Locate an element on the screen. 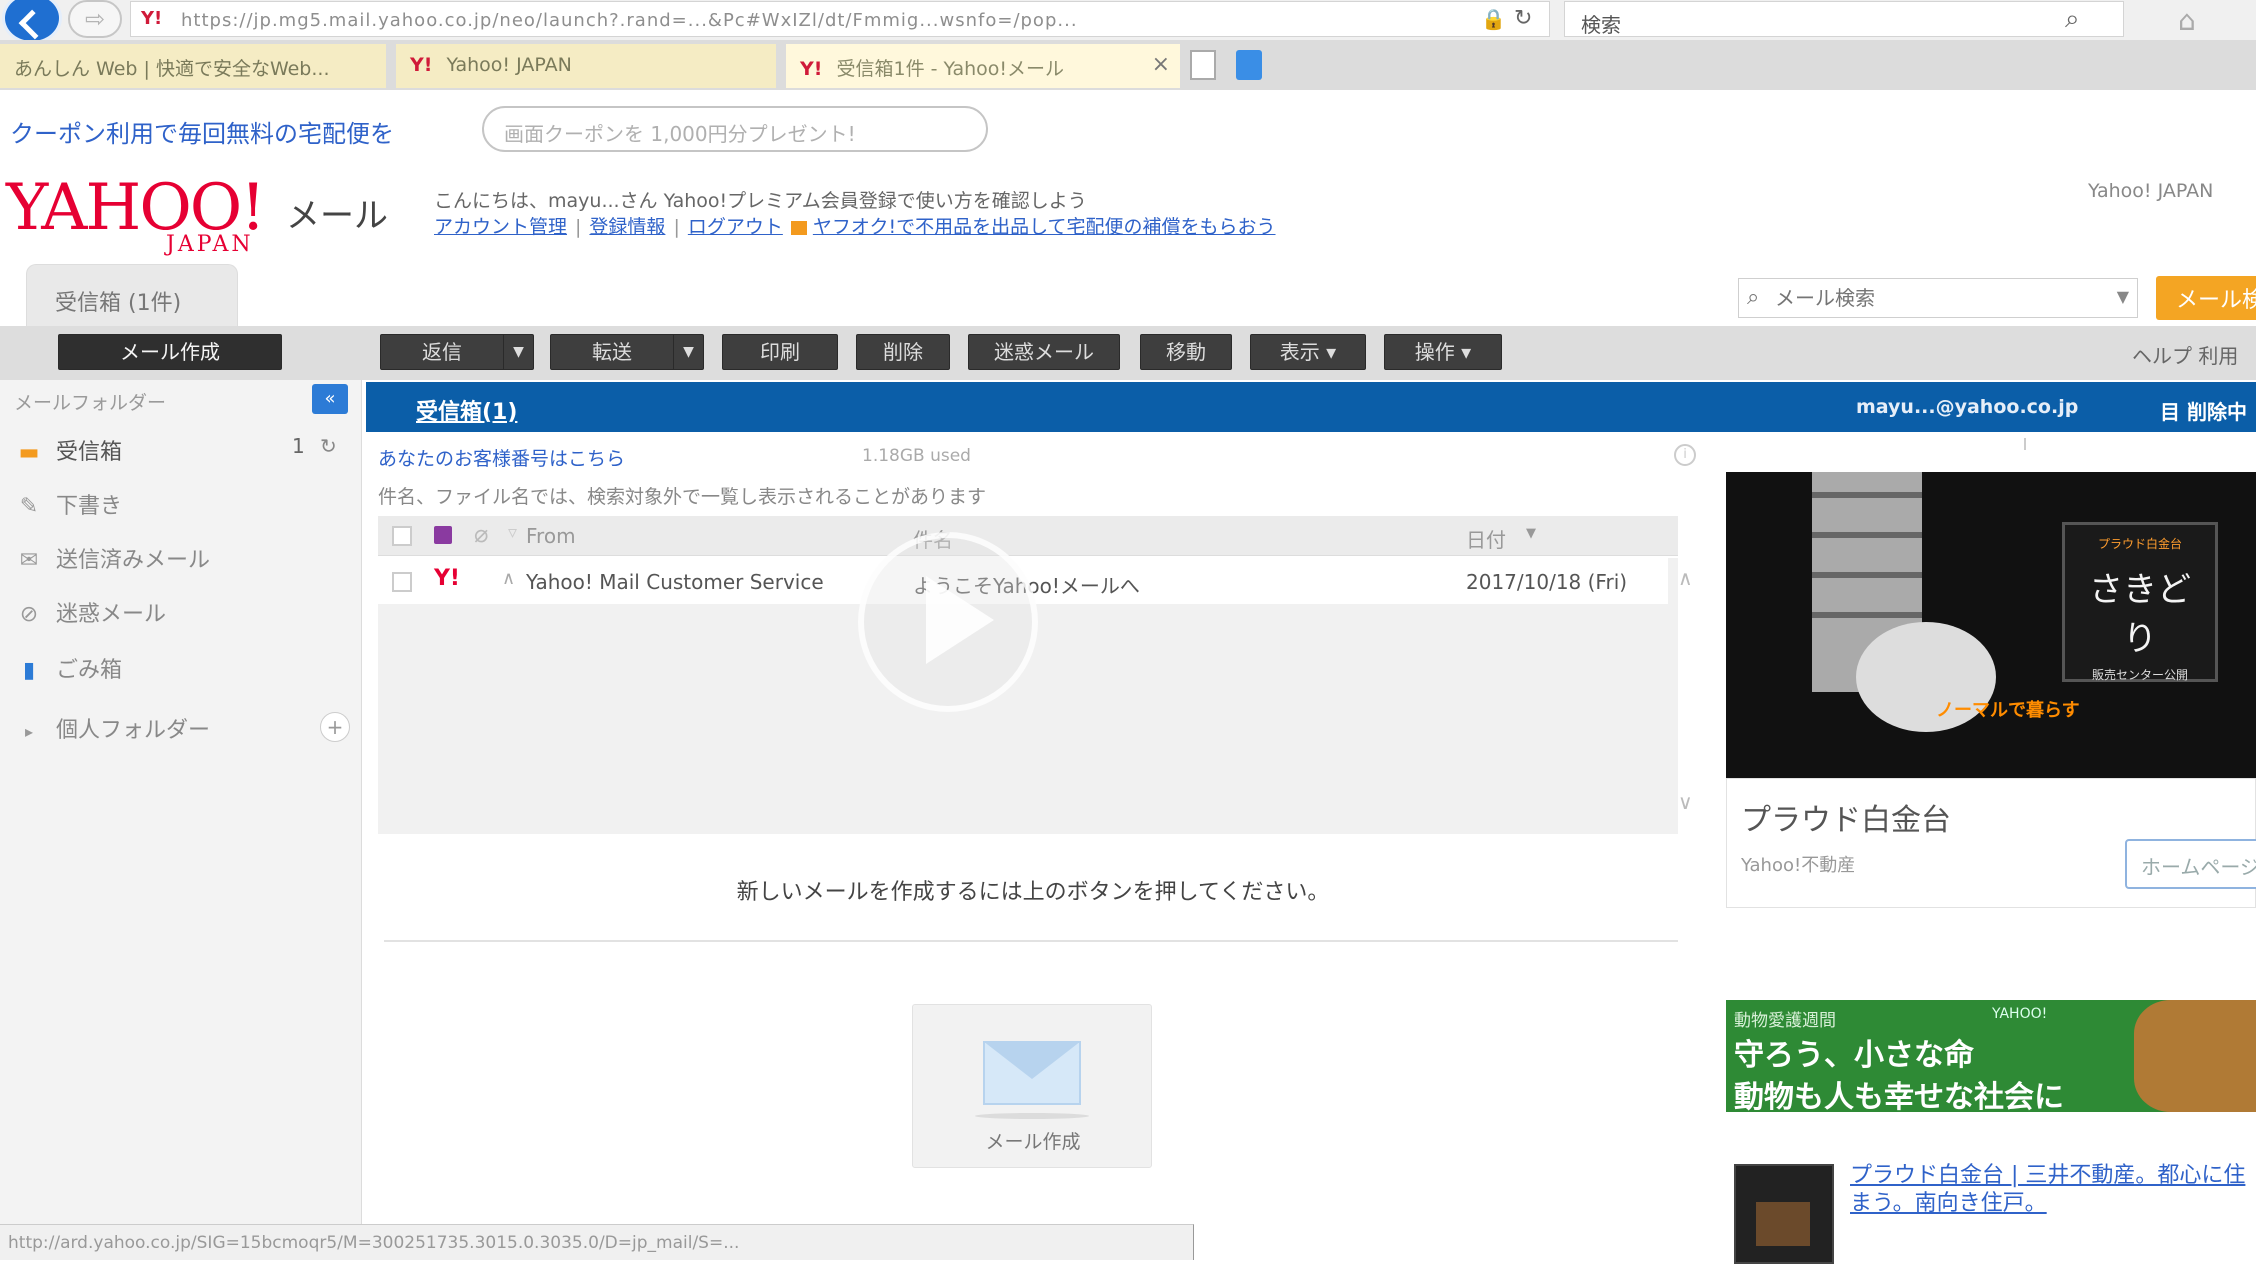 The height and width of the screenshot is (1264, 2256). yahoo-japan-link: Yahoo! JAPAN is located at coordinates (2150, 191).